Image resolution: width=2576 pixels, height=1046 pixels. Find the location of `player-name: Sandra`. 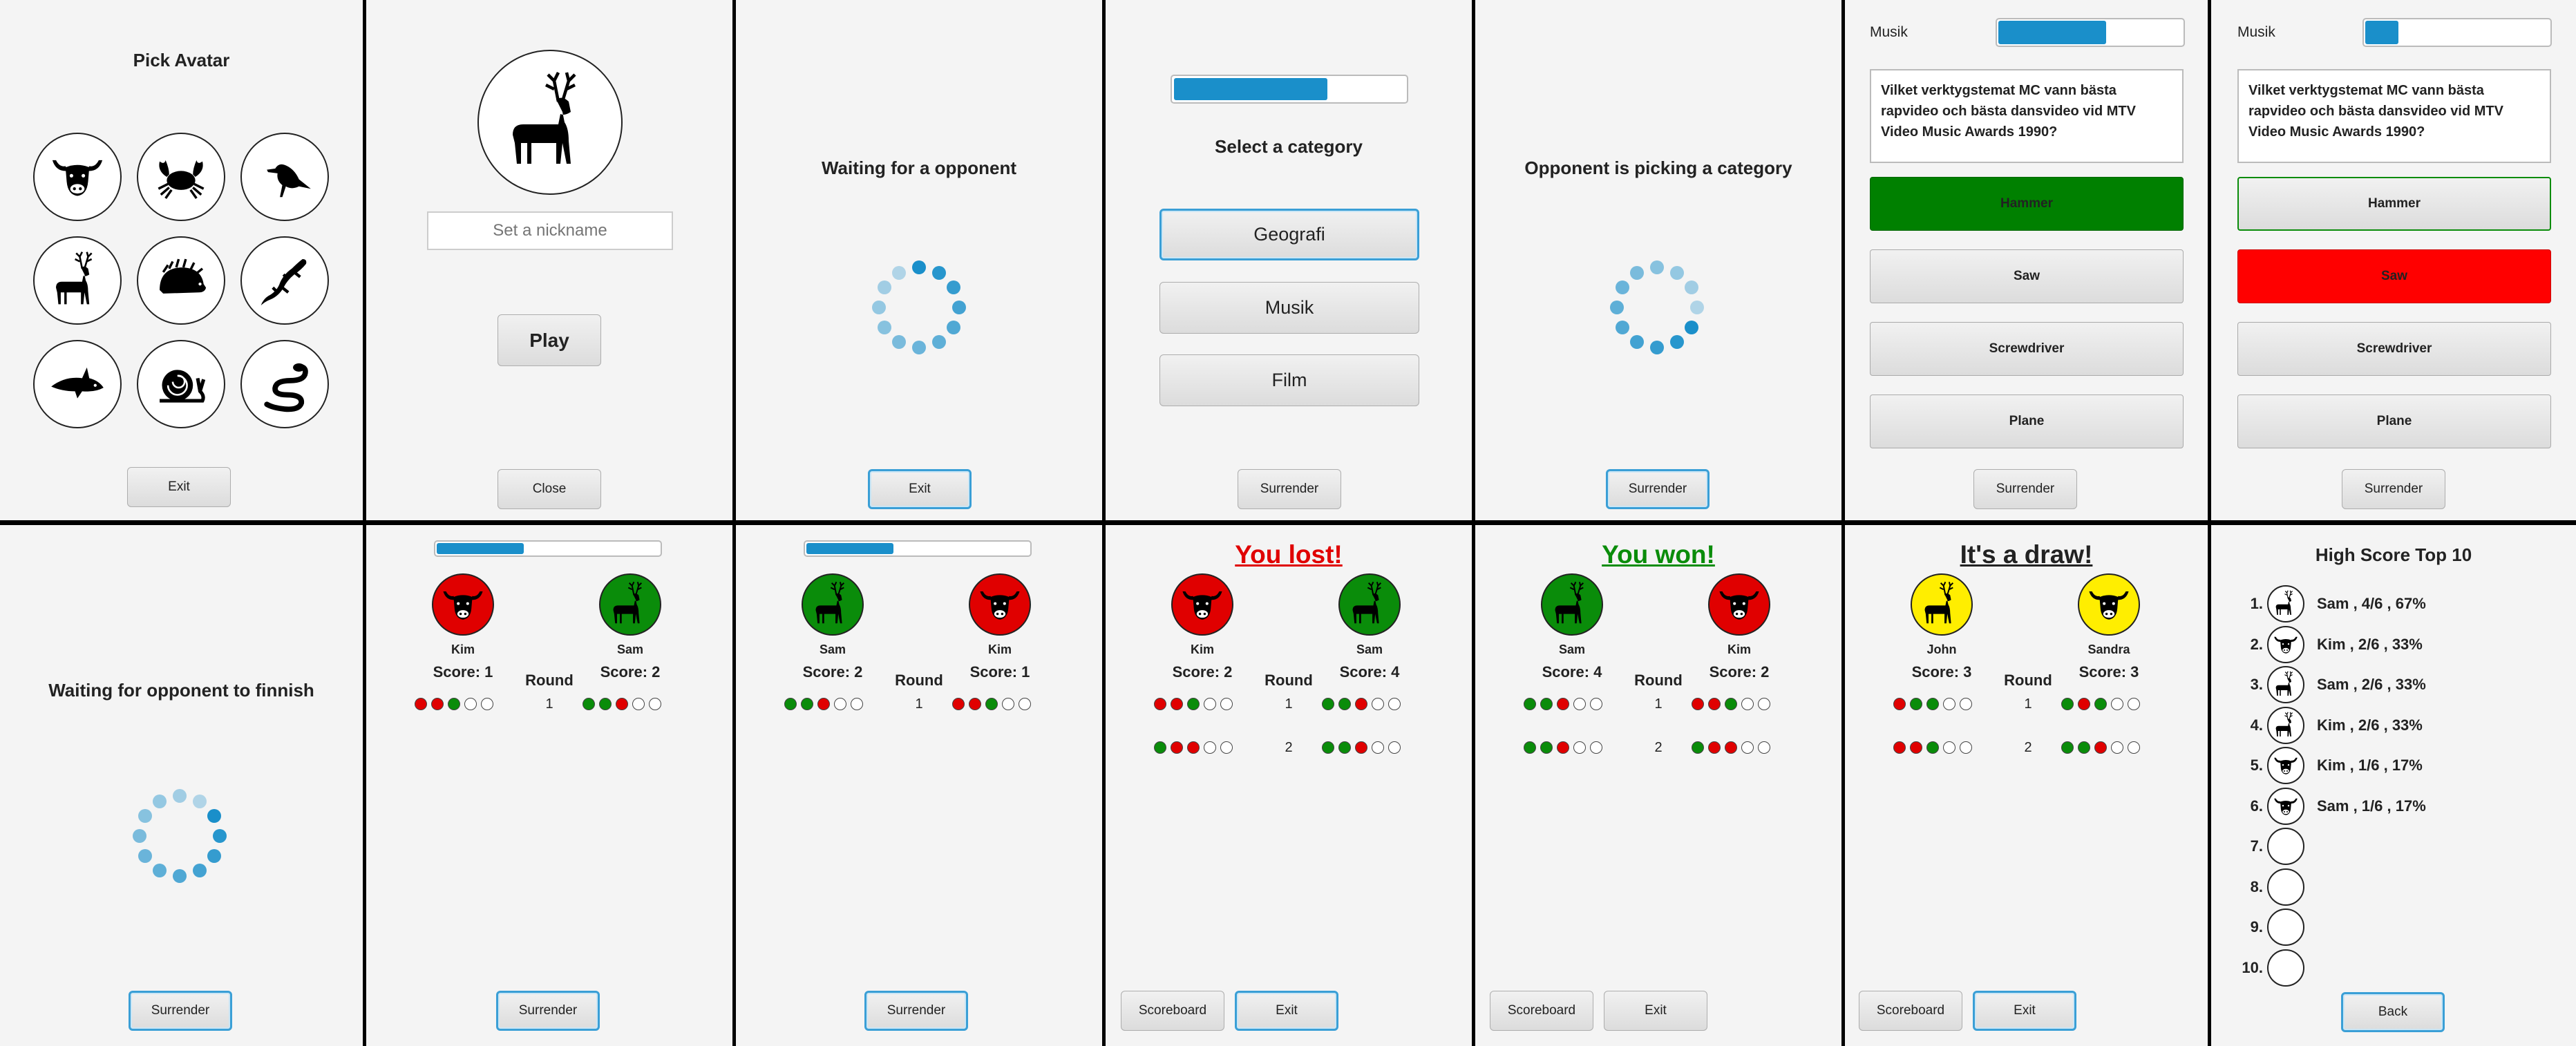

player-name: Sandra is located at coordinates (2108, 649).